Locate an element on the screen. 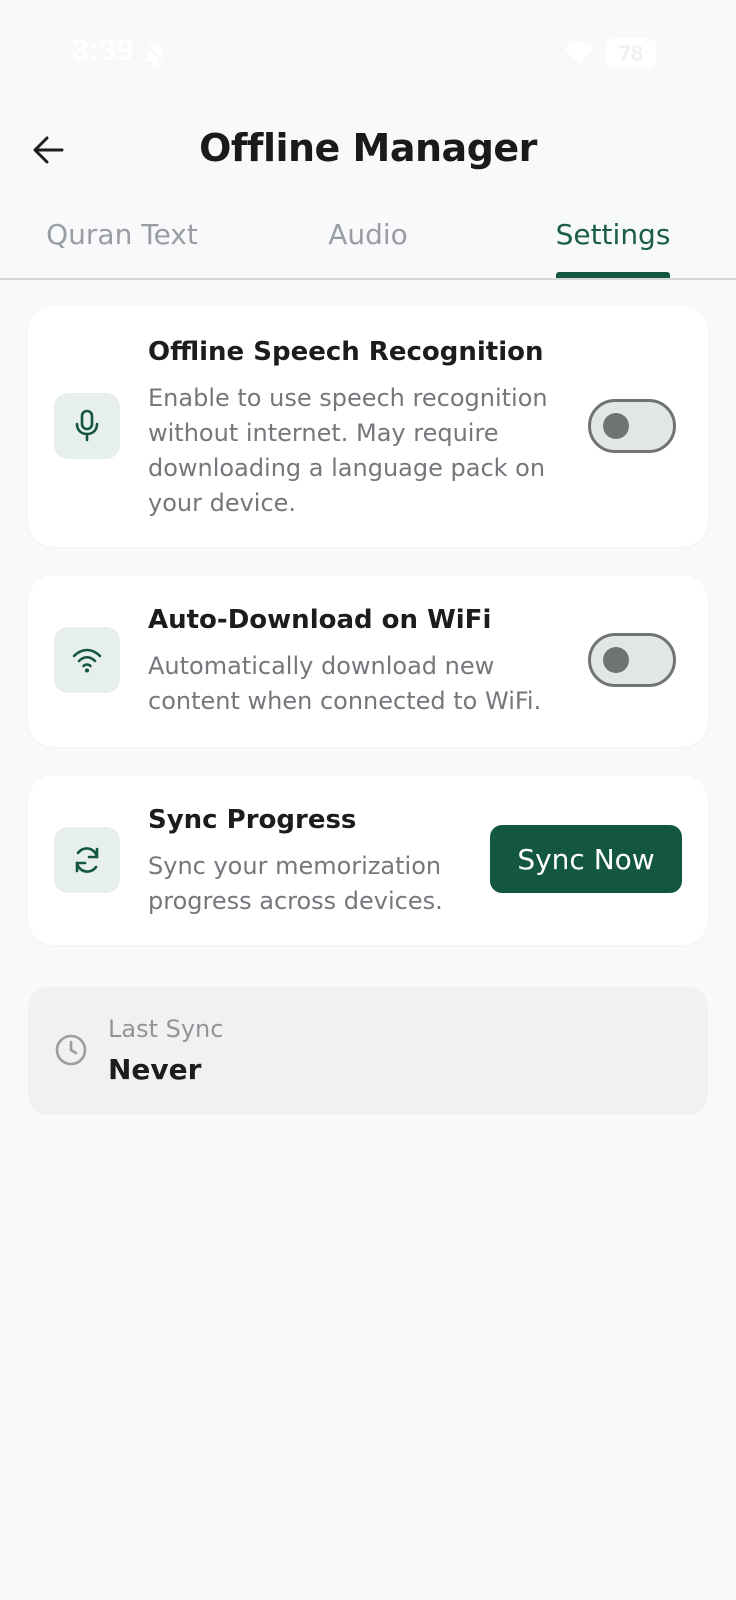  sync-icon-box is located at coordinates (87, 860).